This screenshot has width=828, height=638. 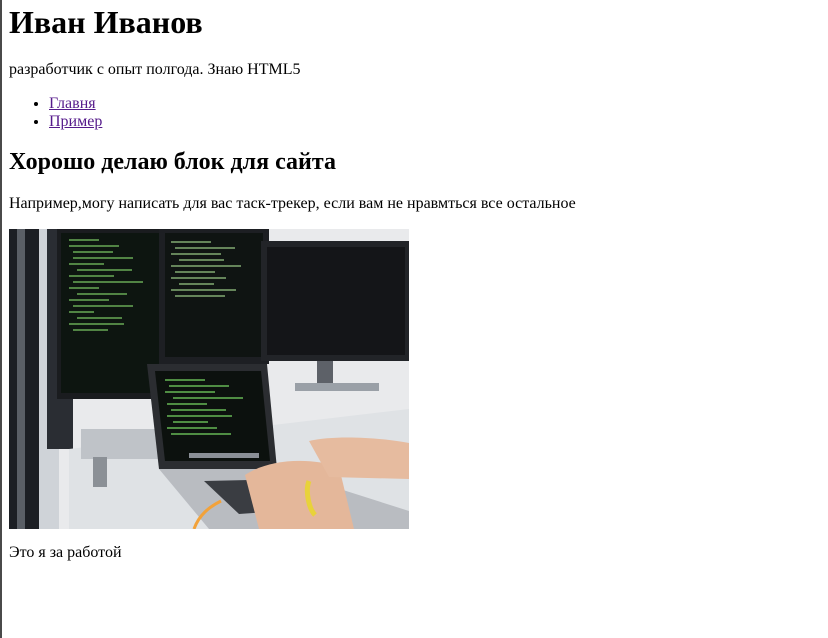 What do you see at coordinates (155, 69) in the screenshot?
I see `intro-text: разработчик с опыт полгода. Знаю HTML5` at bounding box center [155, 69].